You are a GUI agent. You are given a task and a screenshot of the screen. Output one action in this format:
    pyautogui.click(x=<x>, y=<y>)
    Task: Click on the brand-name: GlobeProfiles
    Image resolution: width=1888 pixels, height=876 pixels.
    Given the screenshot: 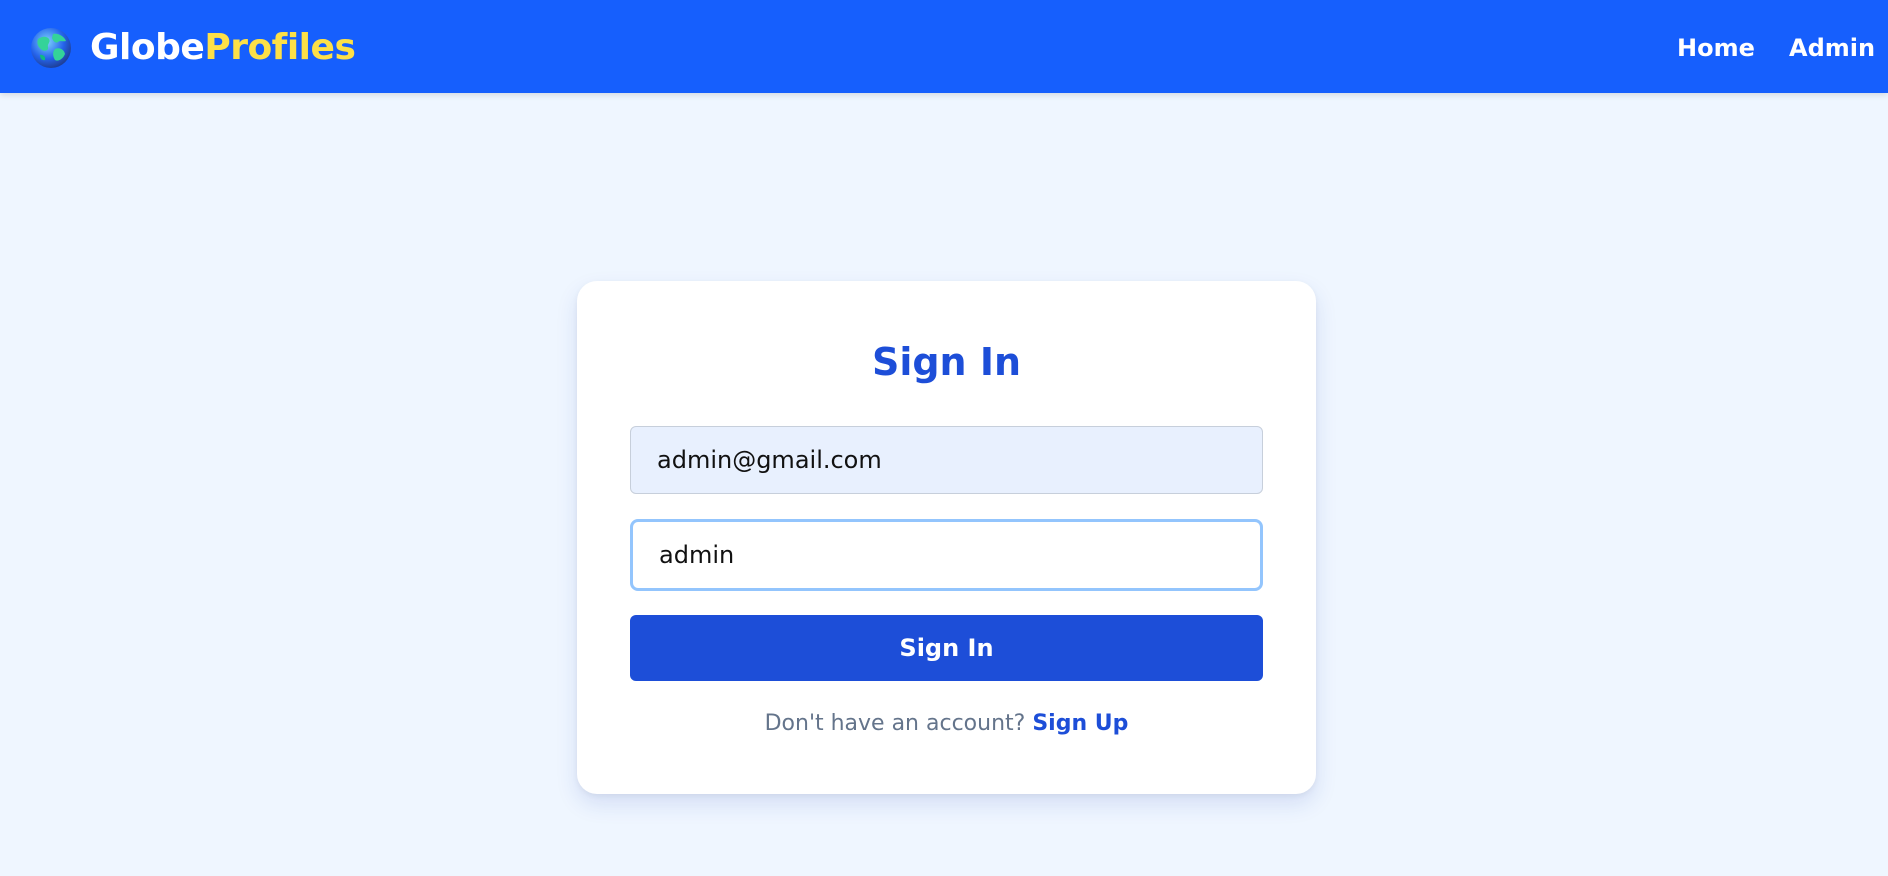 What is the action you would take?
    pyautogui.click(x=223, y=48)
    